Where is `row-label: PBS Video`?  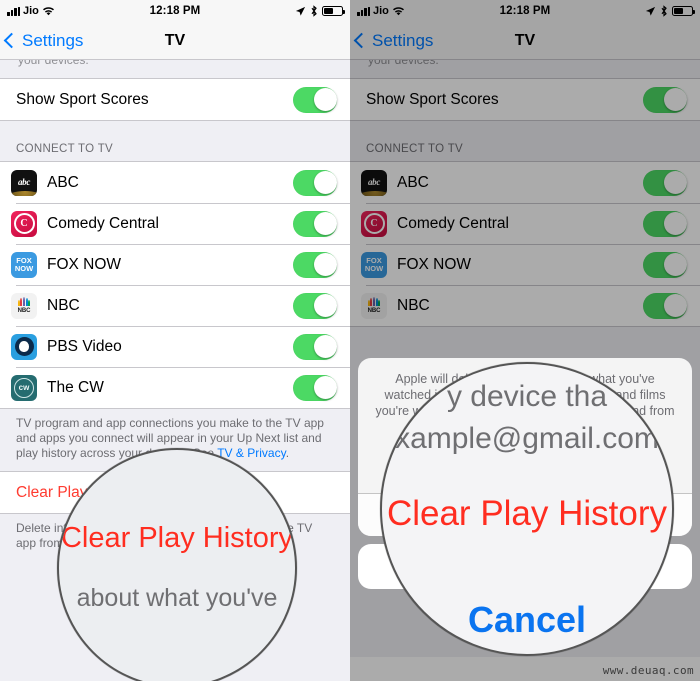 row-label: PBS Video is located at coordinates (84, 346).